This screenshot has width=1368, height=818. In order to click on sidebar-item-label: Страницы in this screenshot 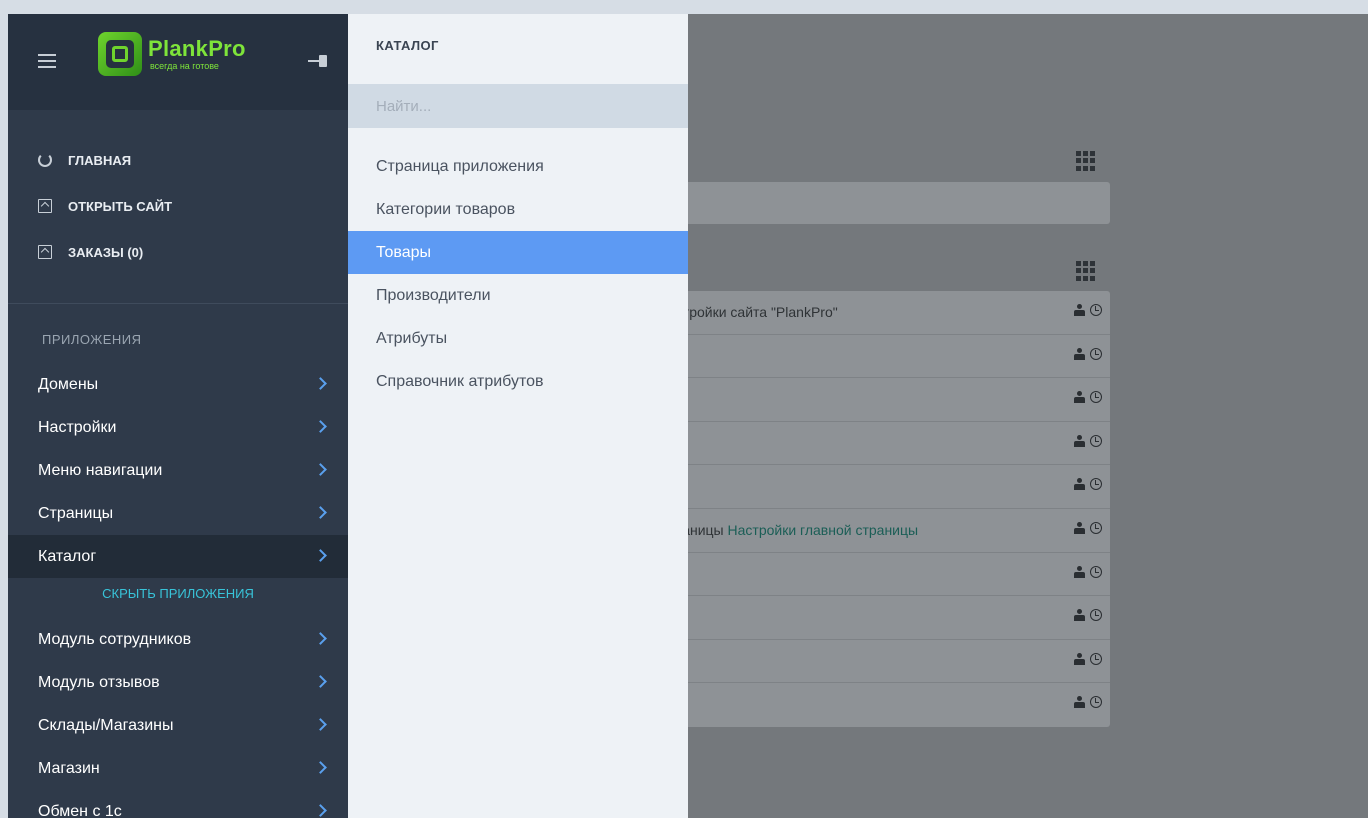, I will do `click(76, 513)`.